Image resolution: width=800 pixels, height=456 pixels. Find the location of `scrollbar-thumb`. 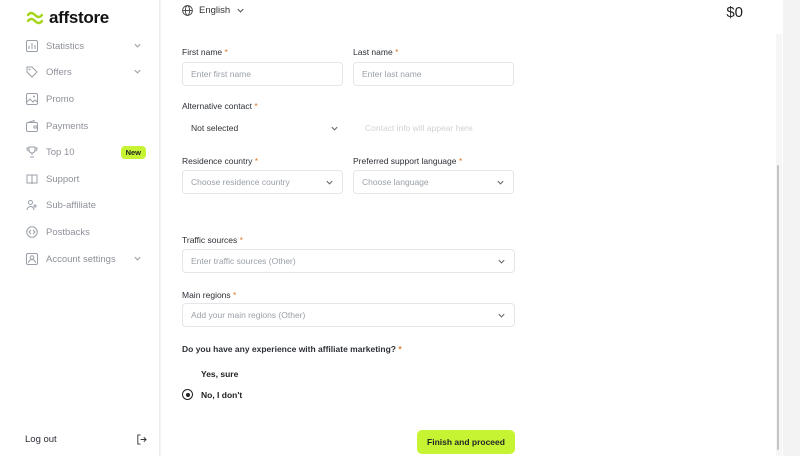

scrollbar-thumb is located at coordinates (778, 307).